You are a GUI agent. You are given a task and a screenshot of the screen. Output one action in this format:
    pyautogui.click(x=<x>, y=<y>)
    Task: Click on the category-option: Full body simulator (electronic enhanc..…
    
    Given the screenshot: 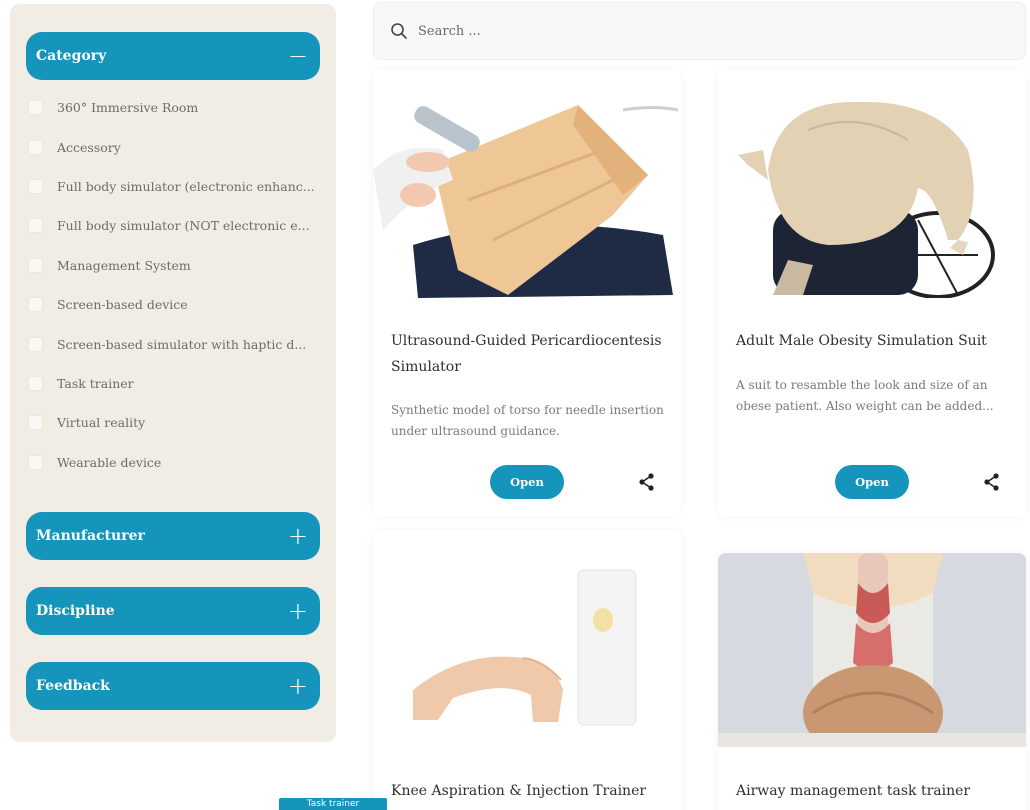 What is the action you would take?
    pyautogui.click(x=176, y=186)
    